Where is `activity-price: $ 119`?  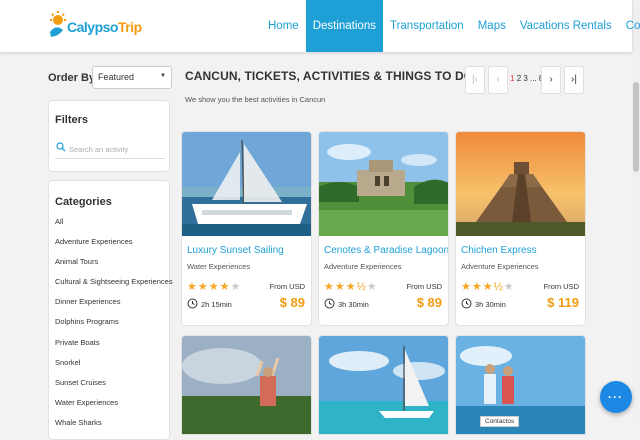
activity-price: $ 119 is located at coordinates (563, 302).